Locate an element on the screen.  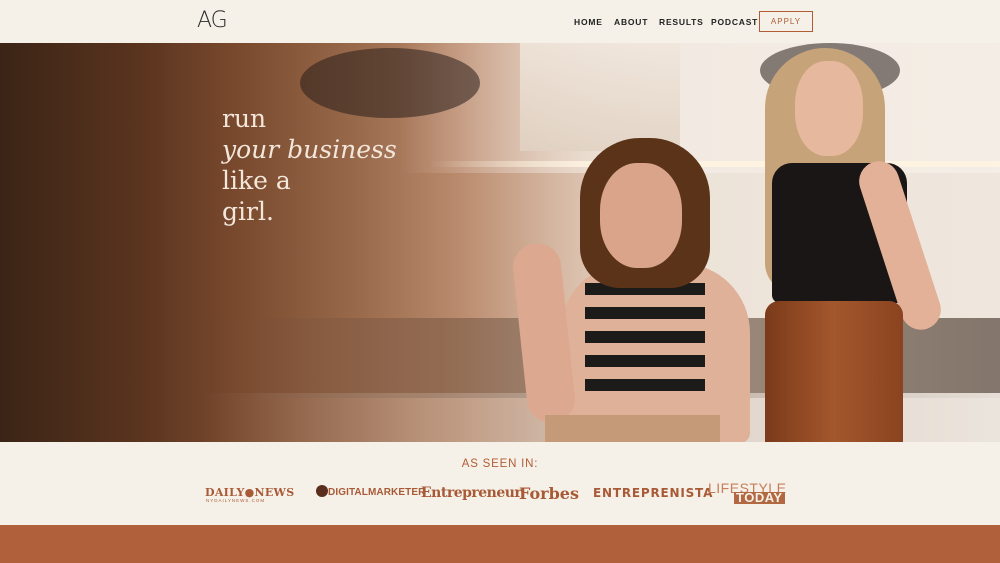
apply-button: APPLY is located at coordinates (786, 21).